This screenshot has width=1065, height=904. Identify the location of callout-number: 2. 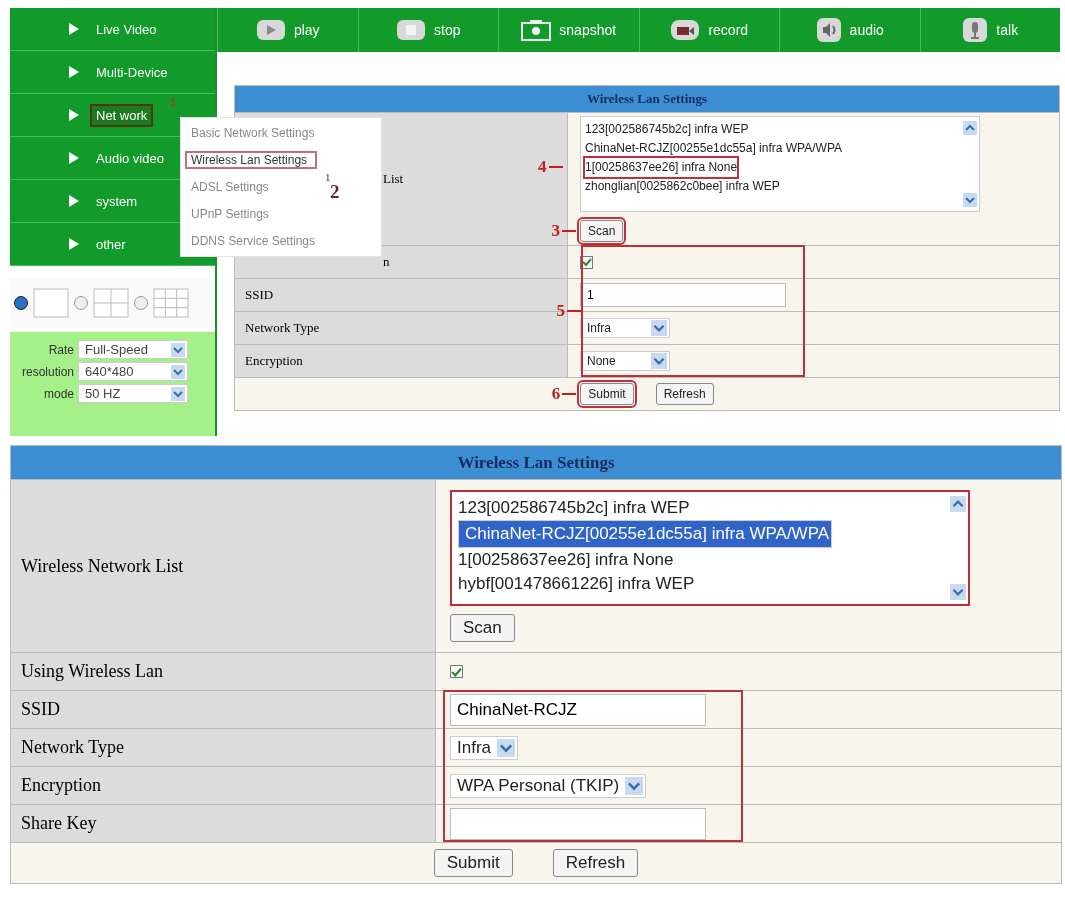
(335, 192).